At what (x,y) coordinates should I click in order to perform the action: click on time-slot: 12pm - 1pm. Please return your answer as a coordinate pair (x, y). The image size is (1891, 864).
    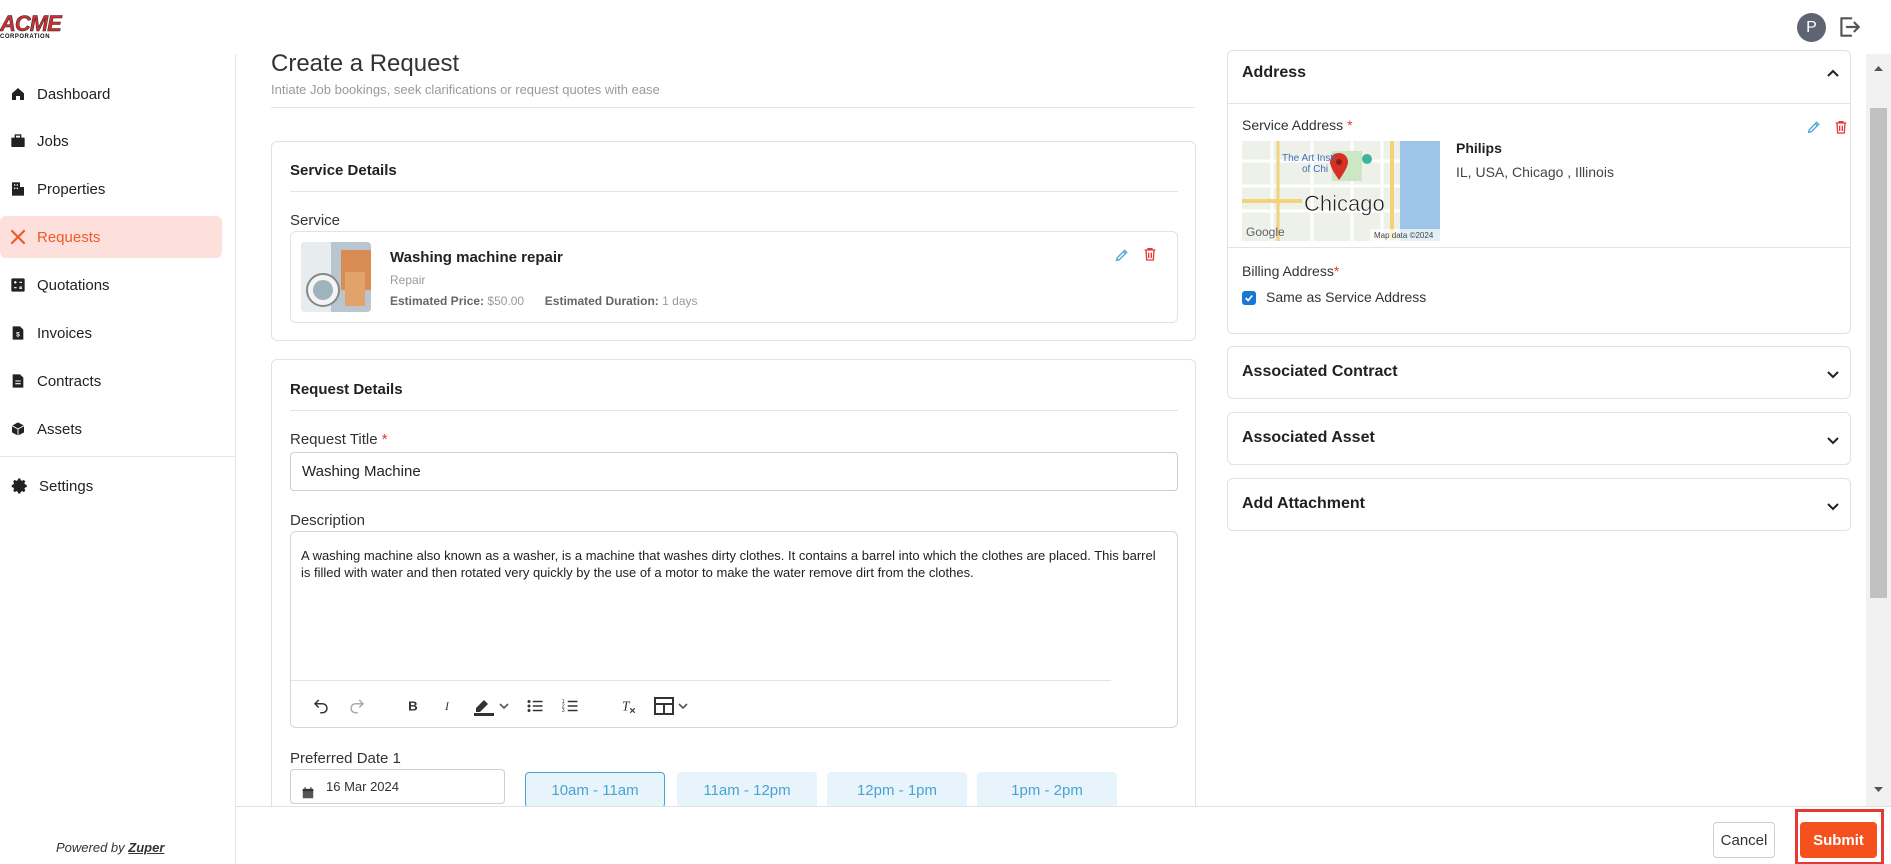
    Looking at the image, I should click on (897, 790).